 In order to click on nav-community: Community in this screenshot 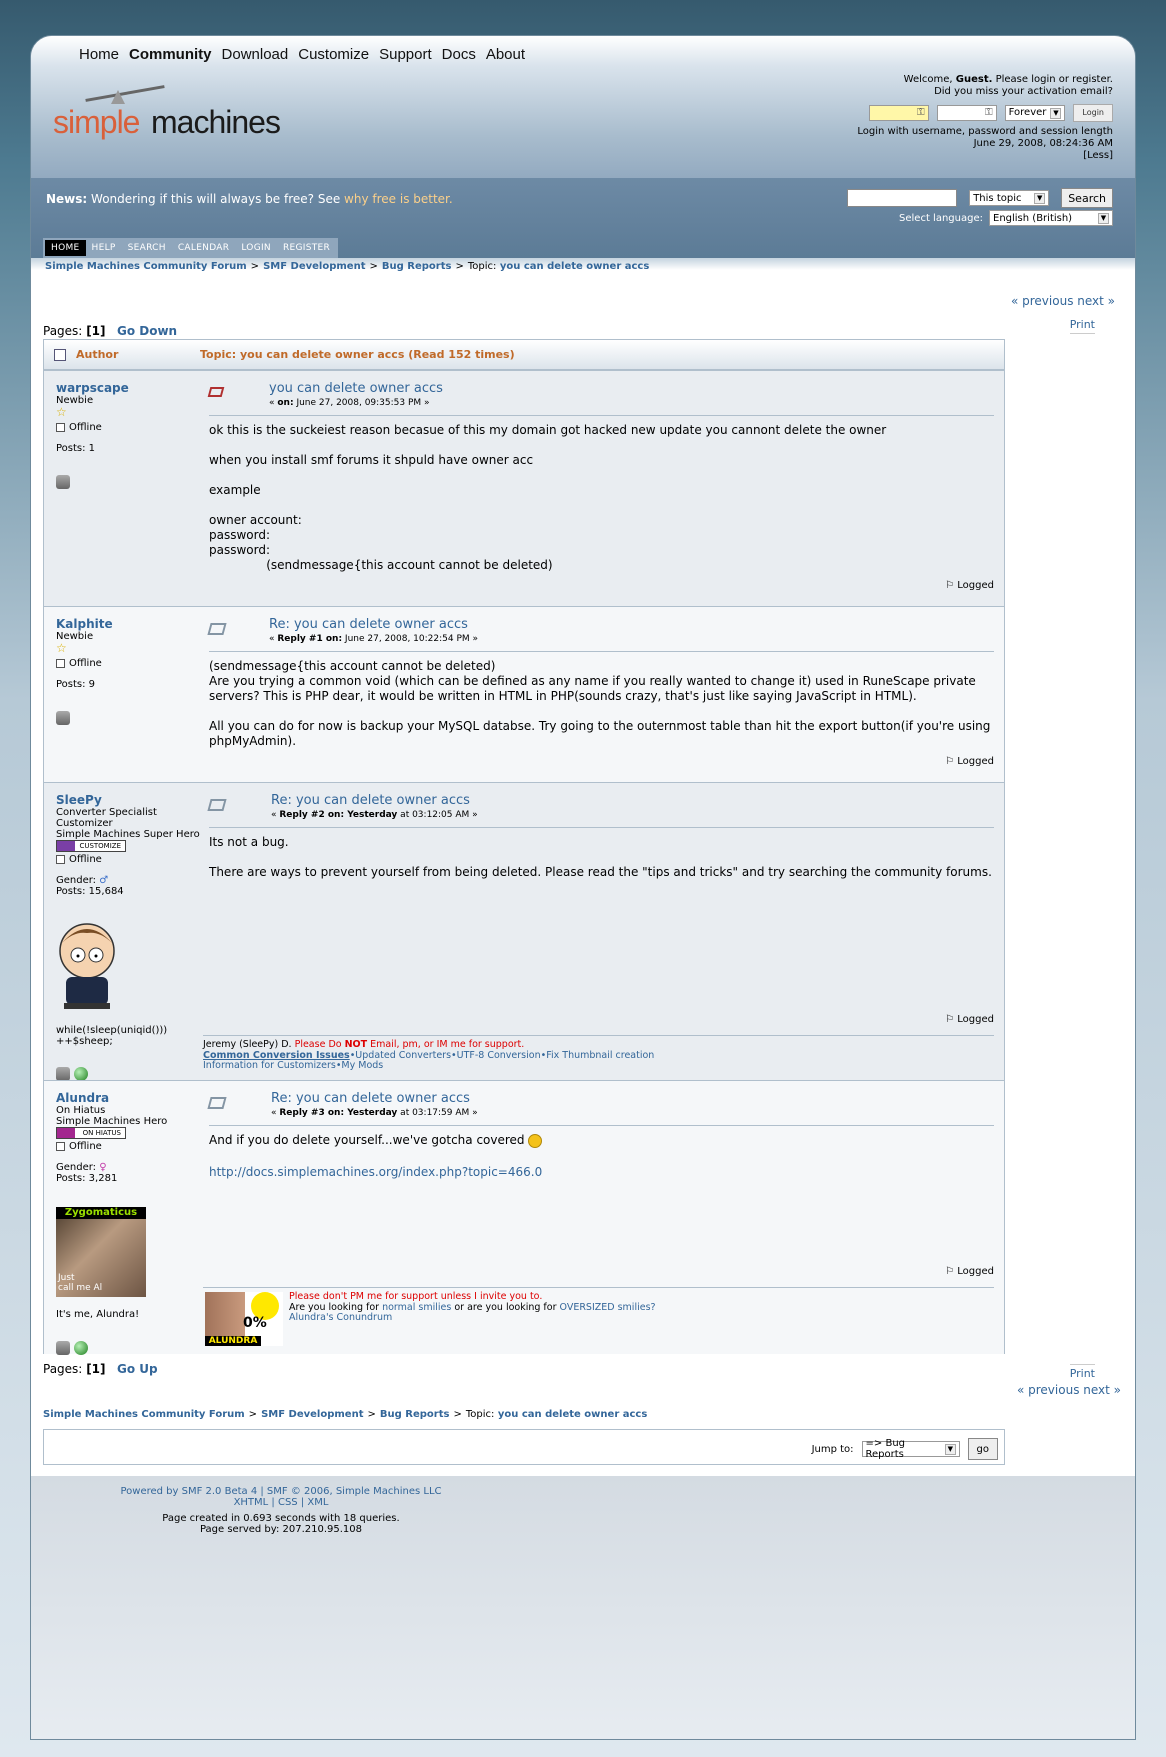, I will do `click(170, 54)`.